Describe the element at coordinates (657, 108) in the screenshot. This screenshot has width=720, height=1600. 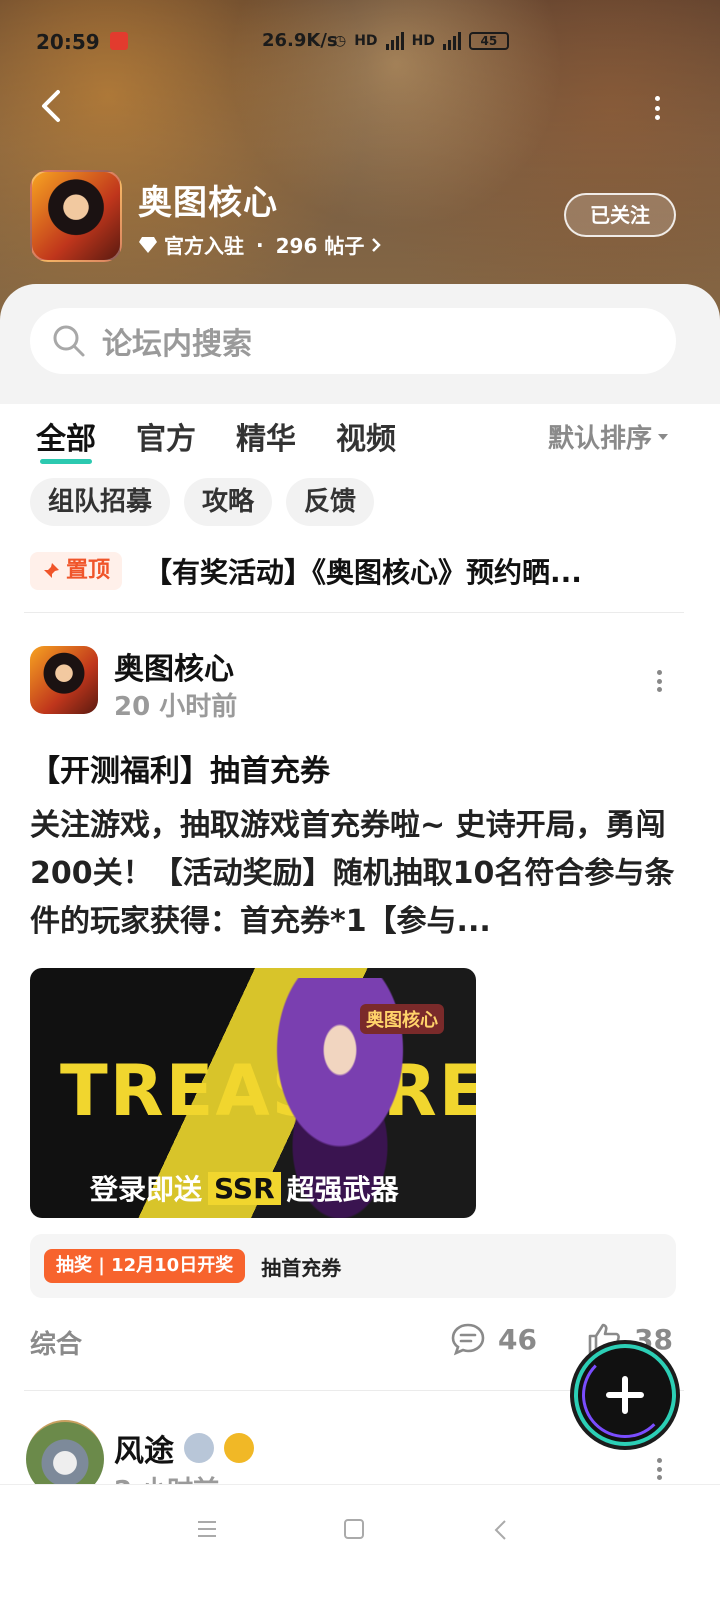
I see `more-options-button` at that location.